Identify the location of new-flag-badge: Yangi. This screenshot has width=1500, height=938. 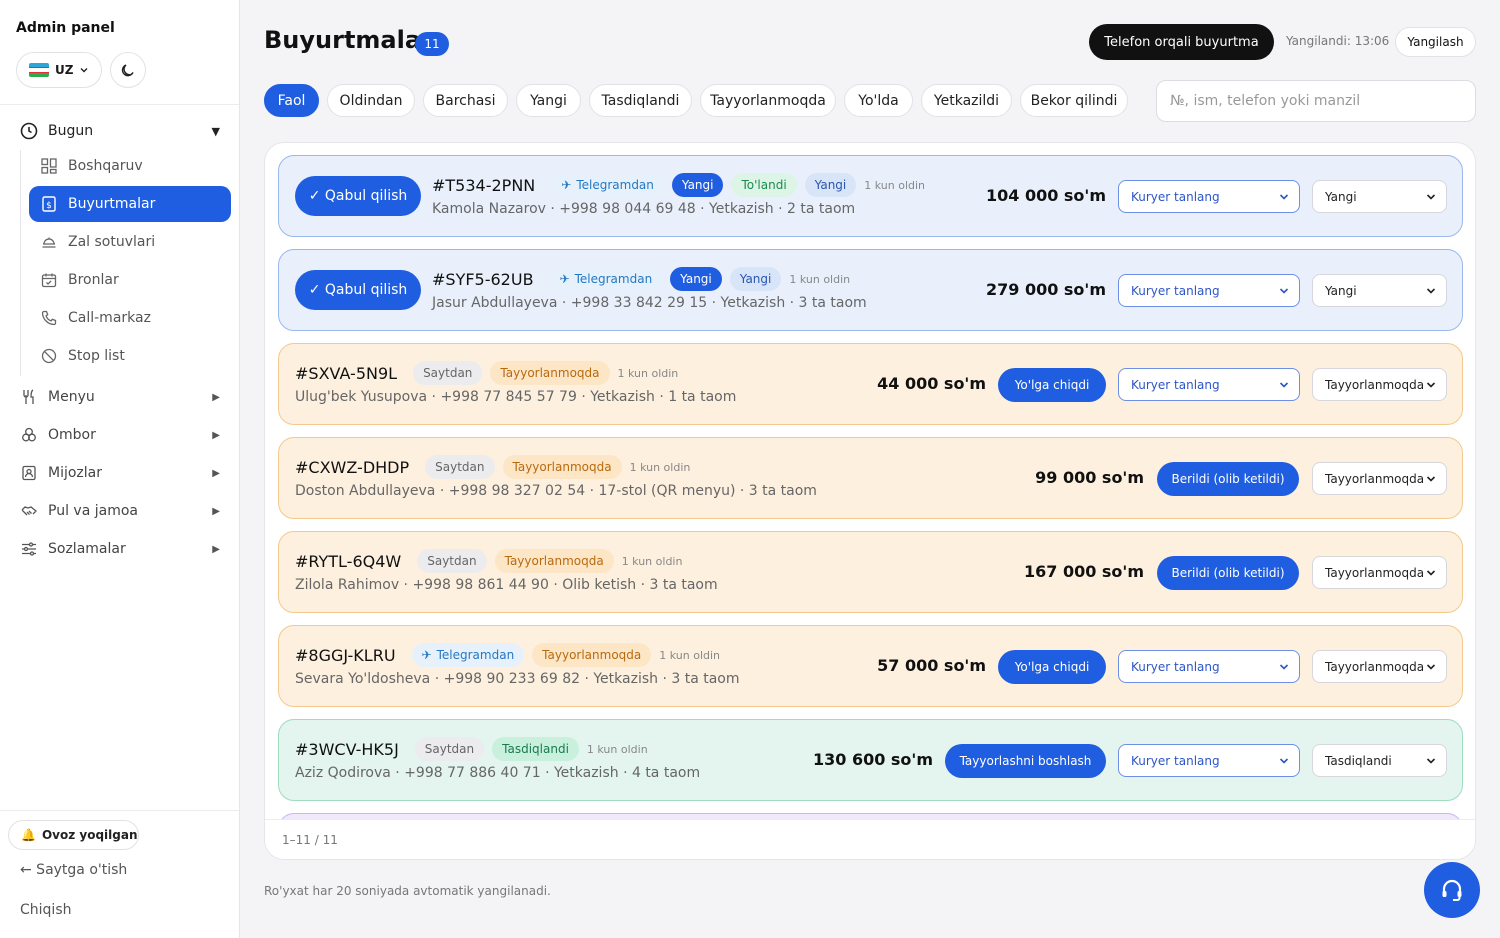
(830, 185).